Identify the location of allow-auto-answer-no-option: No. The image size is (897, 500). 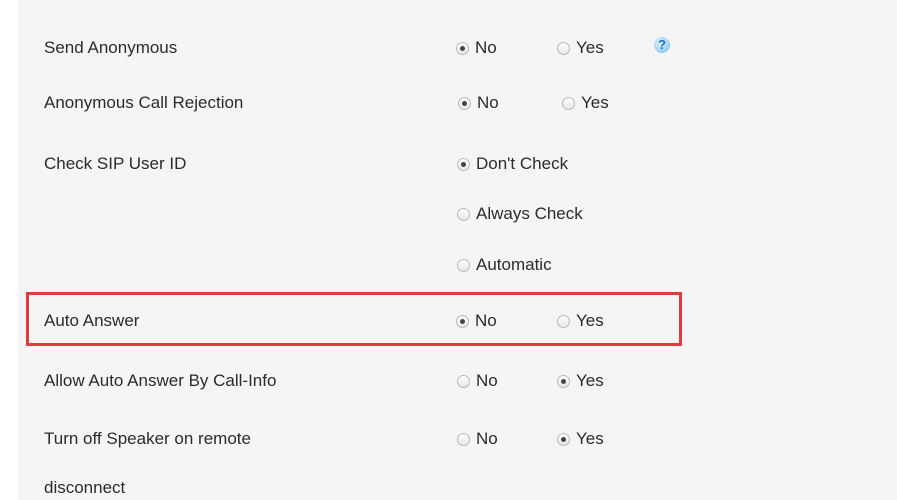
(477, 381).